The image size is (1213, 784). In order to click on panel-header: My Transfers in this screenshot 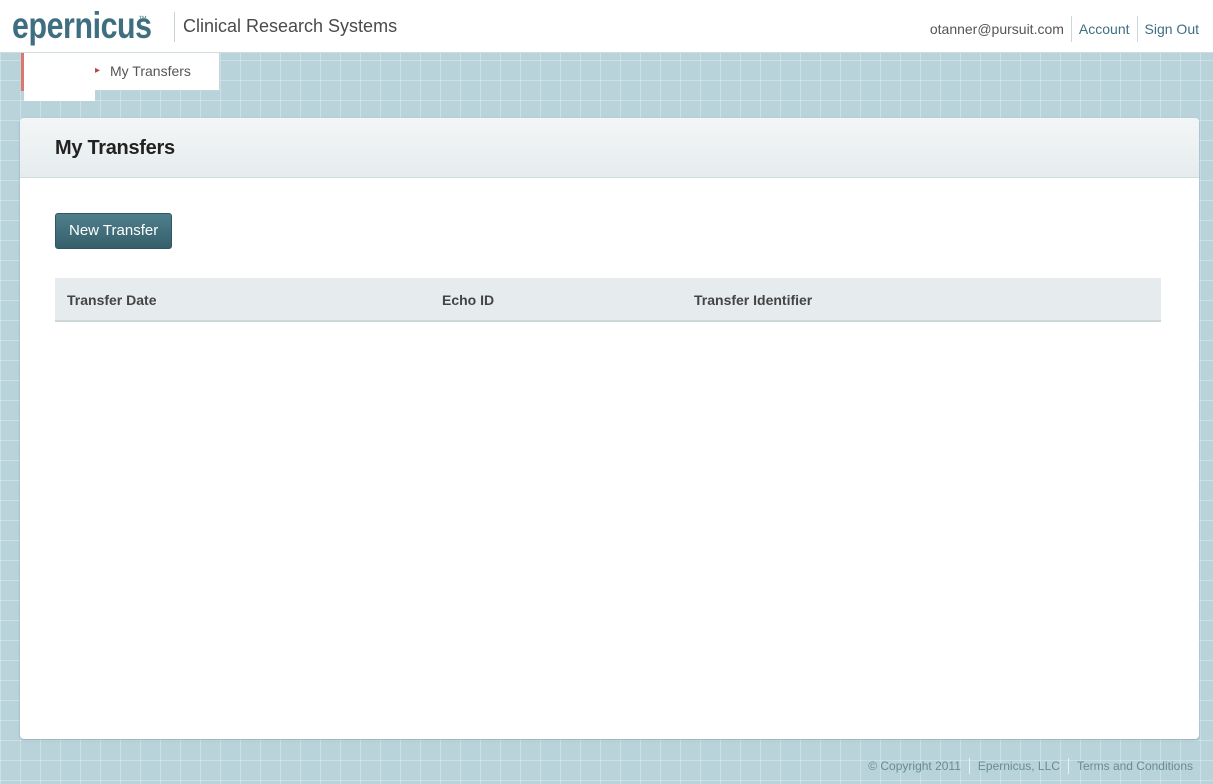, I will do `click(609, 148)`.